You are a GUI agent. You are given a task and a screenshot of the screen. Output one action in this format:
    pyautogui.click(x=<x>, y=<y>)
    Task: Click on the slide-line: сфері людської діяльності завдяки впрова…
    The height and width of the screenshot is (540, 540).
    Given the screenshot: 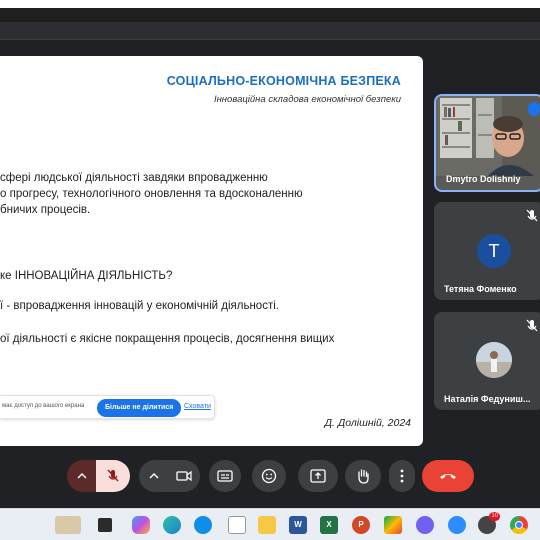 What is the action you would take?
    pyautogui.click(x=134, y=178)
    